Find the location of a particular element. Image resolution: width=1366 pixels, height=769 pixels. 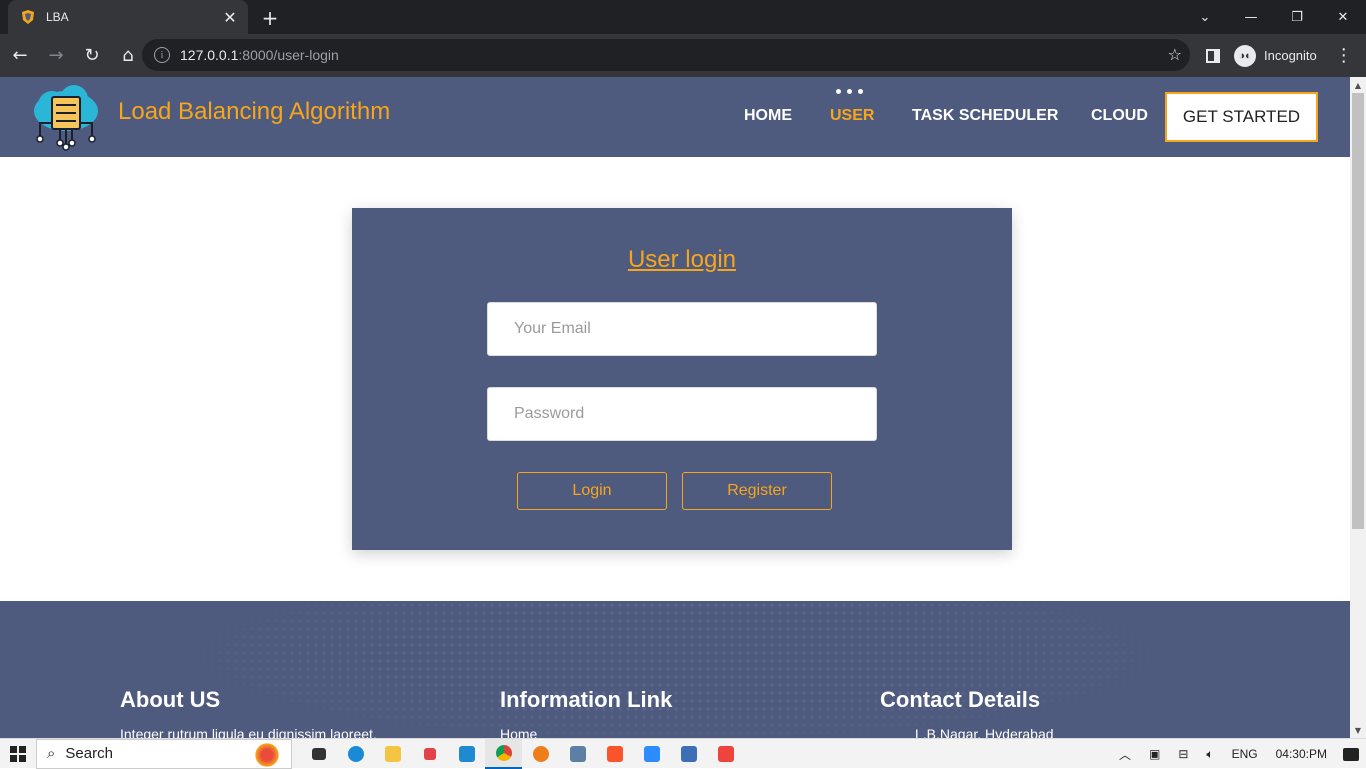

edge-icon is located at coordinates (355, 754).